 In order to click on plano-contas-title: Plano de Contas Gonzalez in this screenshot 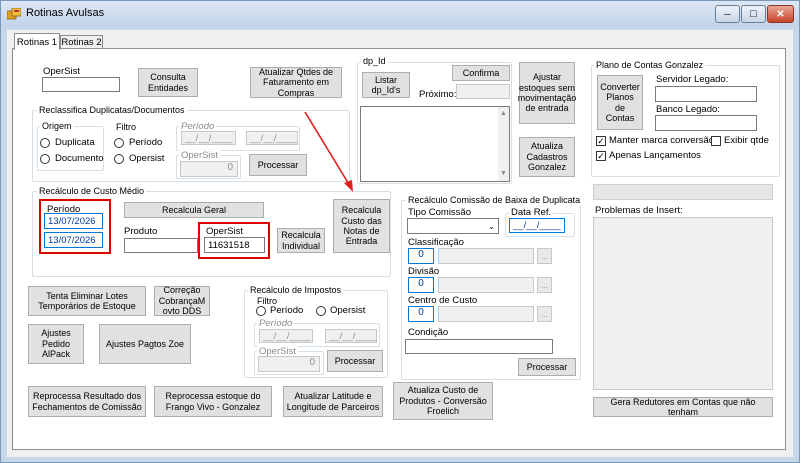, I will do `click(650, 65)`.